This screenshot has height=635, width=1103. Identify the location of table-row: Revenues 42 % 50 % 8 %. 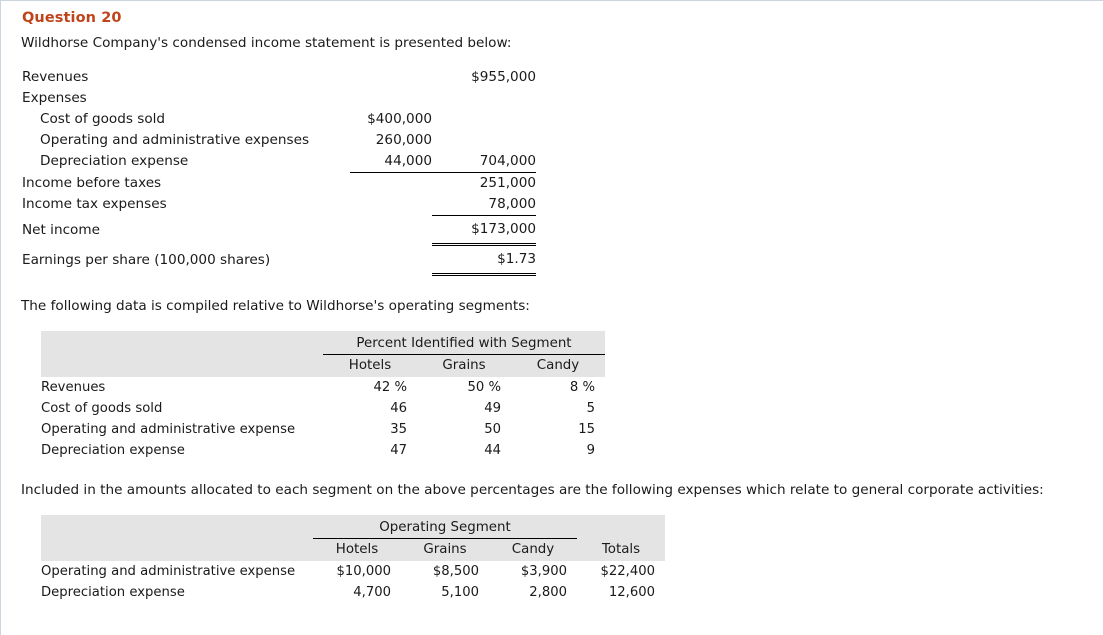
(323, 387).